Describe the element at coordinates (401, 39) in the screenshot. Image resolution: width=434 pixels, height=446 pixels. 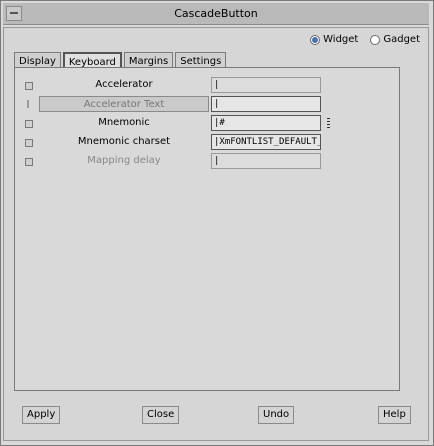
I see `gadget-radio-label: Gadget` at that location.